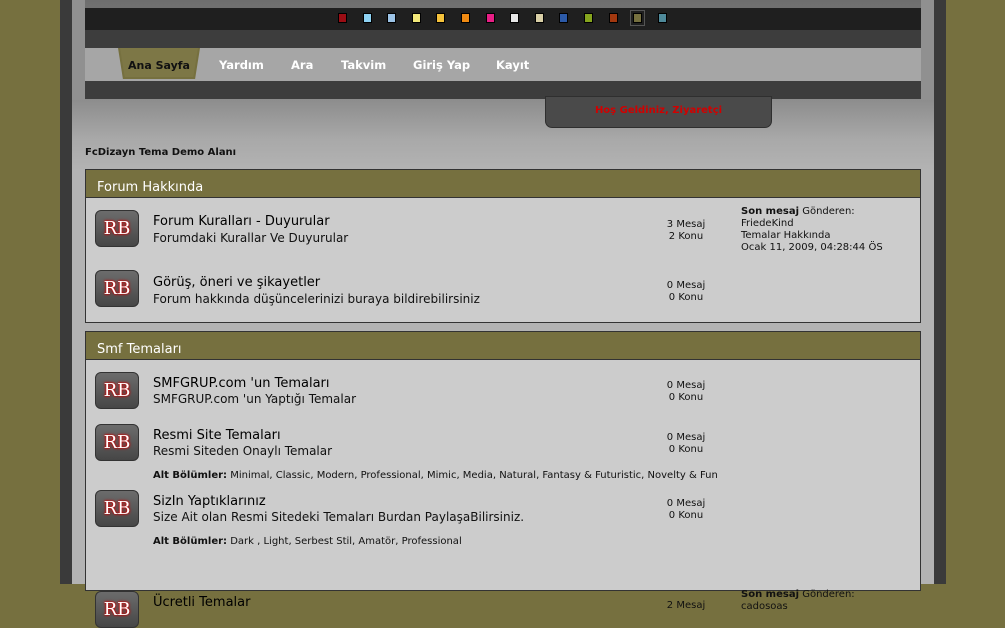  Describe the element at coordinates (302, 65) in the screenshot. I see `nav-search: Ara` at that location.